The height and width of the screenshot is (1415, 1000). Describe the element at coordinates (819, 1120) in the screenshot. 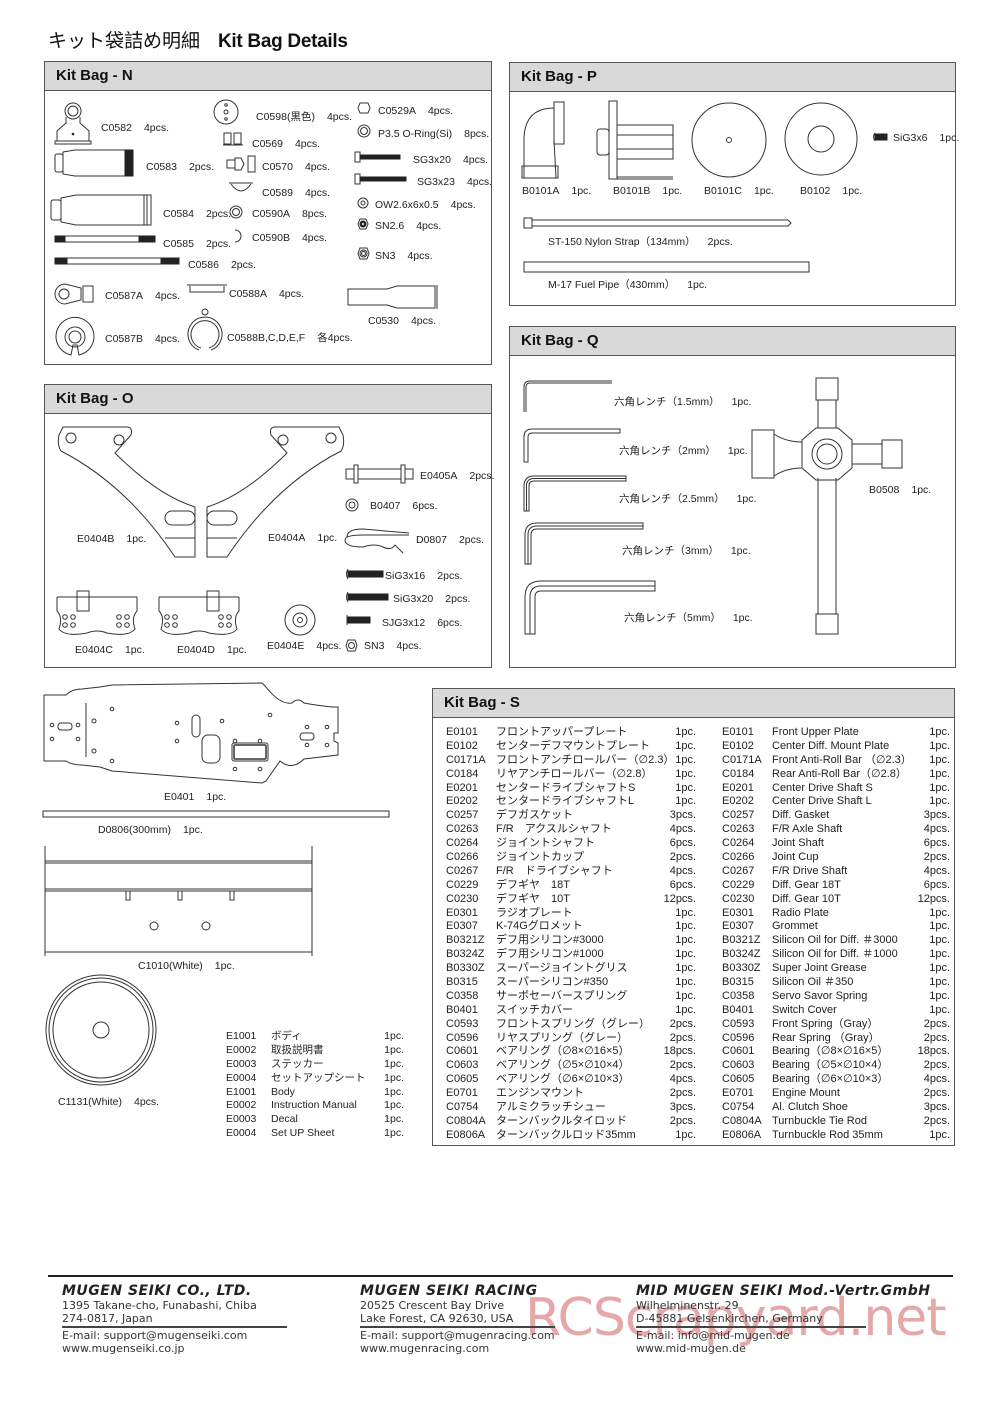

I see `part-name: Turnbuckle Tie Rod` at that location.